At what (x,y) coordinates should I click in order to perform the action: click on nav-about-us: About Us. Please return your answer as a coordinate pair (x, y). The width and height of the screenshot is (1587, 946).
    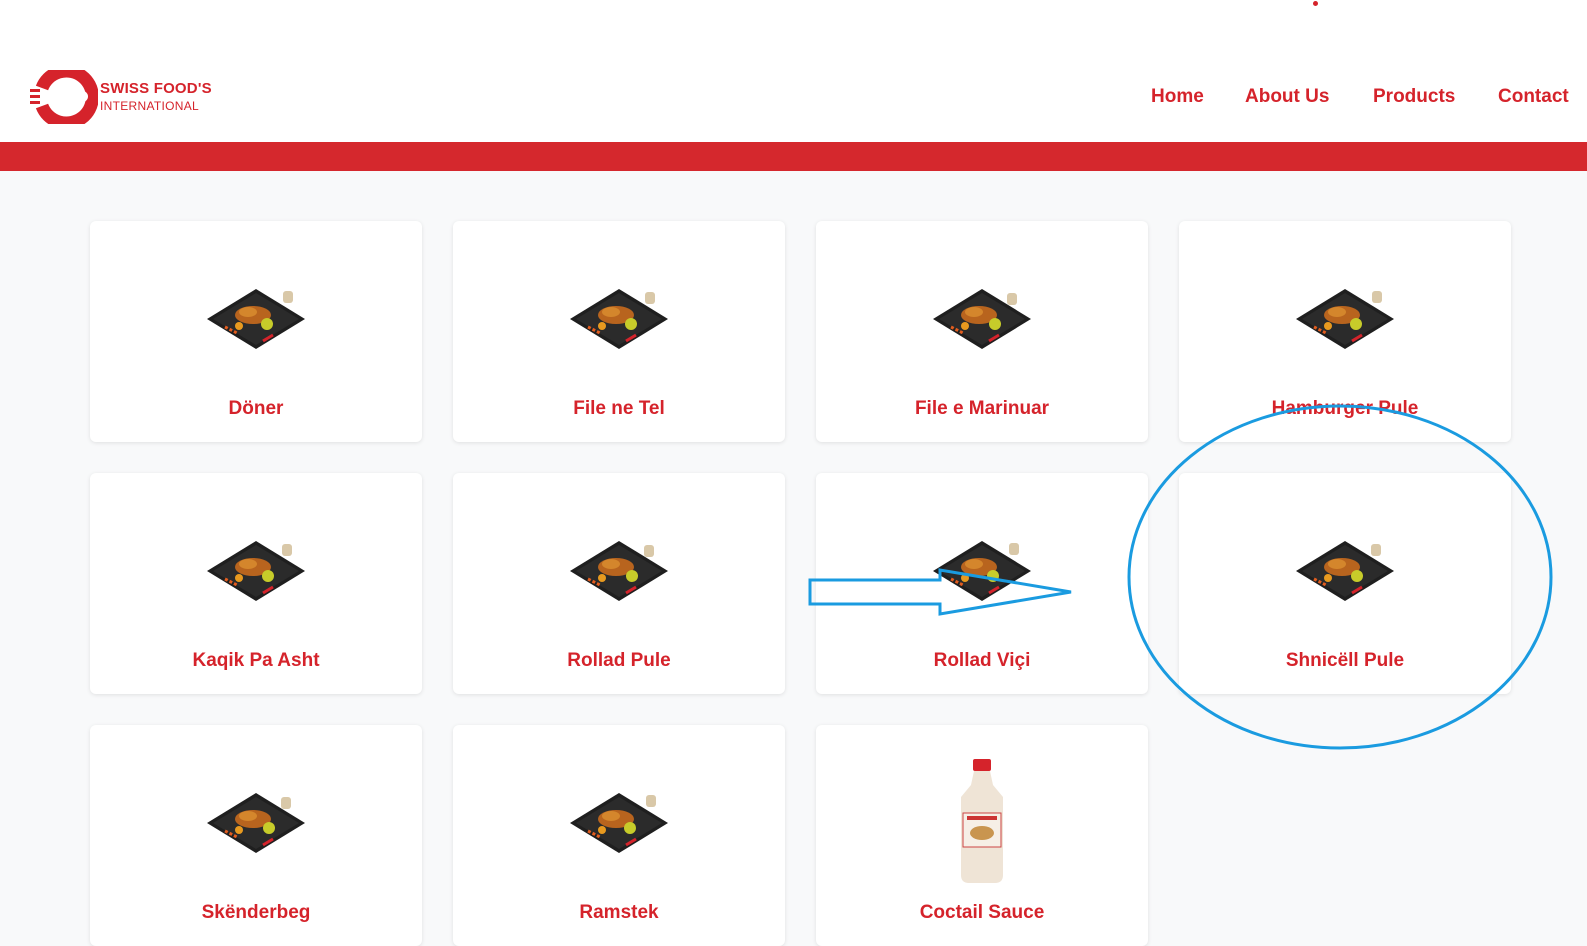
    Looking at the image, I should click on (1287, 97).